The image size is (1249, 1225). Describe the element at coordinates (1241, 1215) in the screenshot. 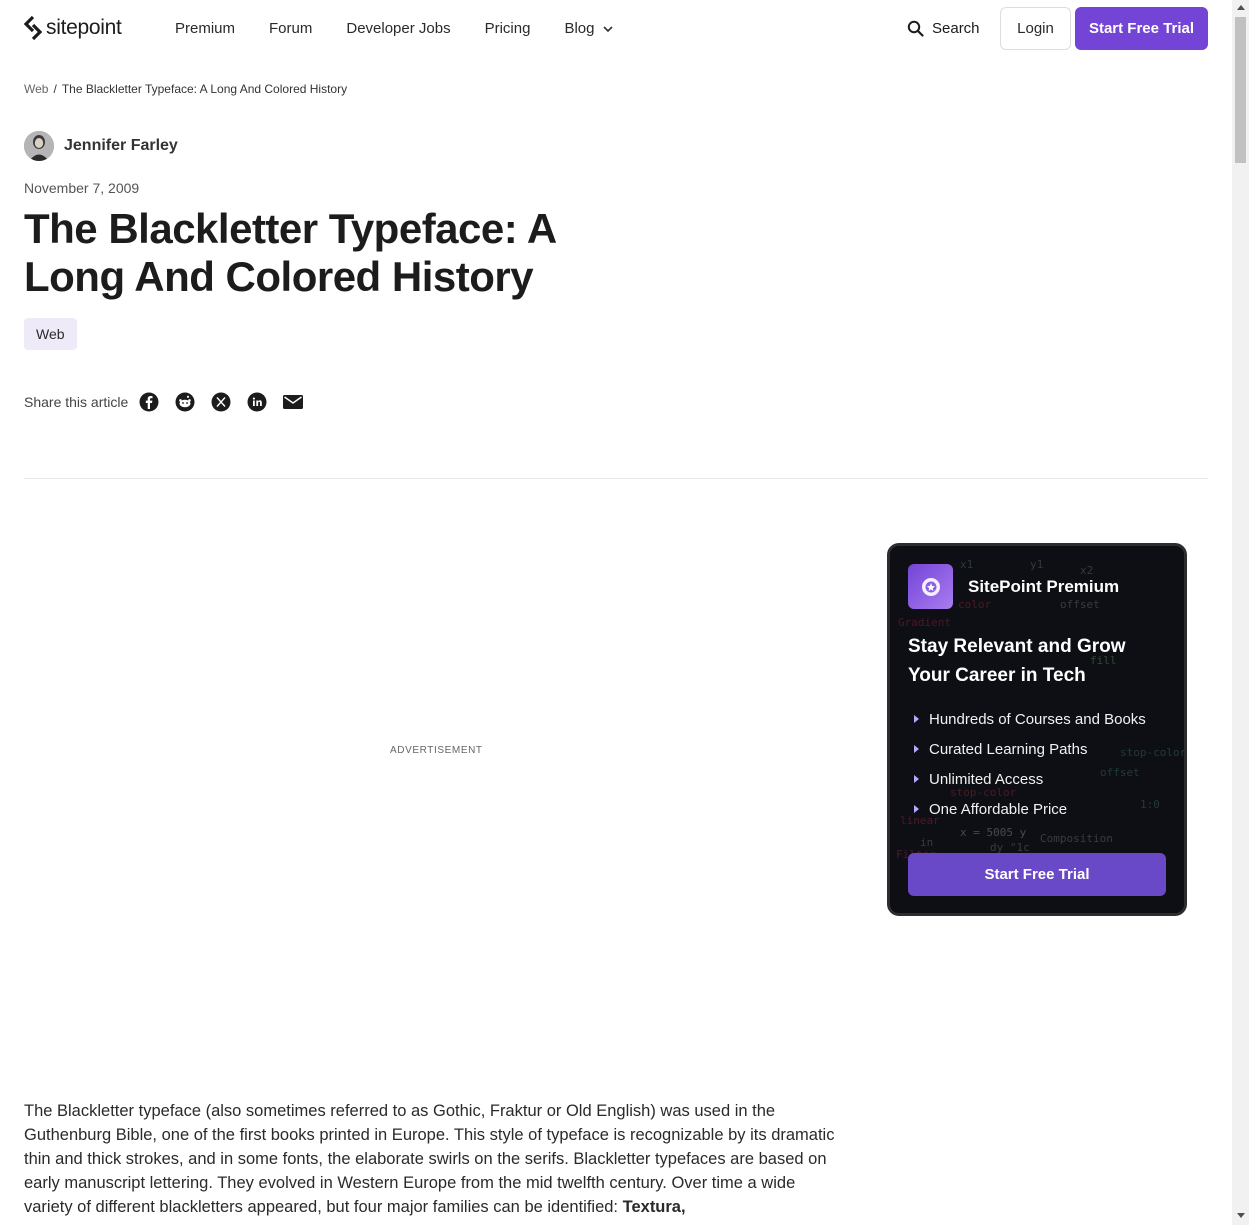

I see `scroll-down-arrow-icon` at that location.